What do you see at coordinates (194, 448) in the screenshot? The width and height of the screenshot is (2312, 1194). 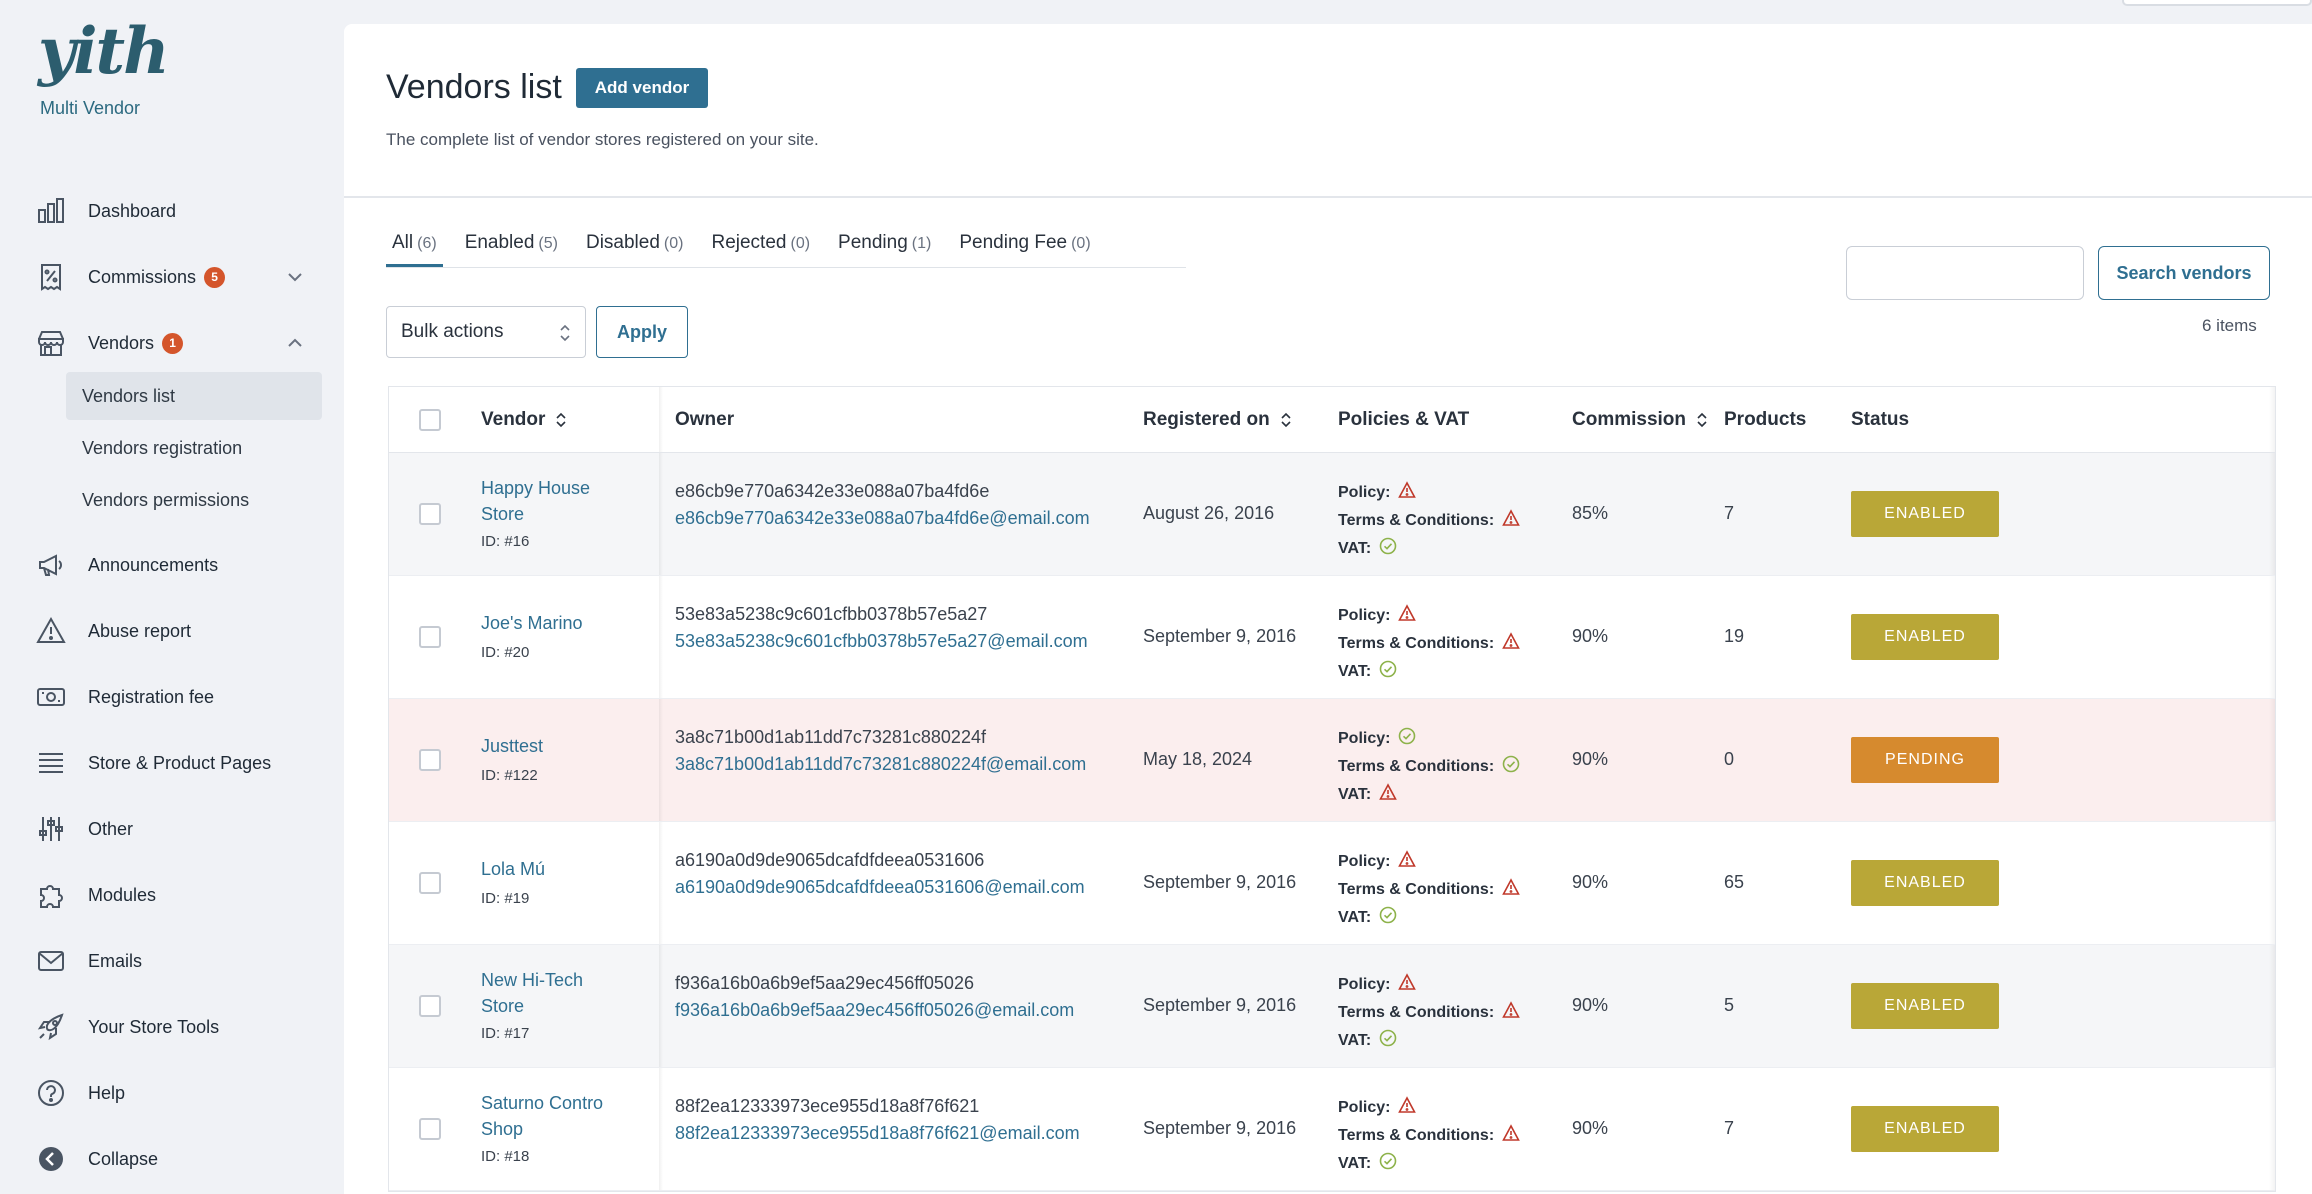 I see `sidebar-subitem-vendors-registration: Vendors registration` at bounding box center [194, 448].